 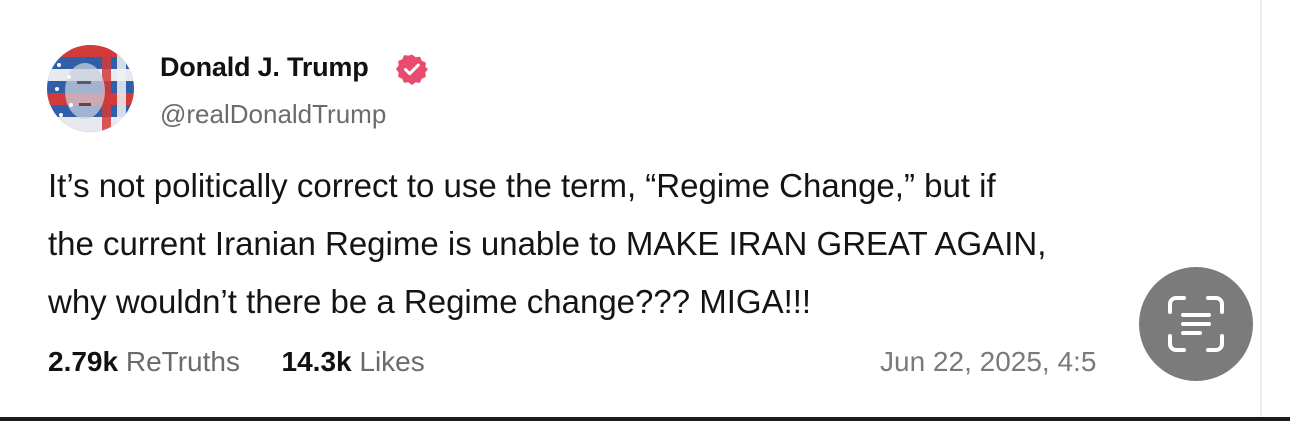 What do you see at coordinates (273, 114) in the screenshot?
I see `author-handle: @realDonaldTrump` at bounding box center [273, 114].